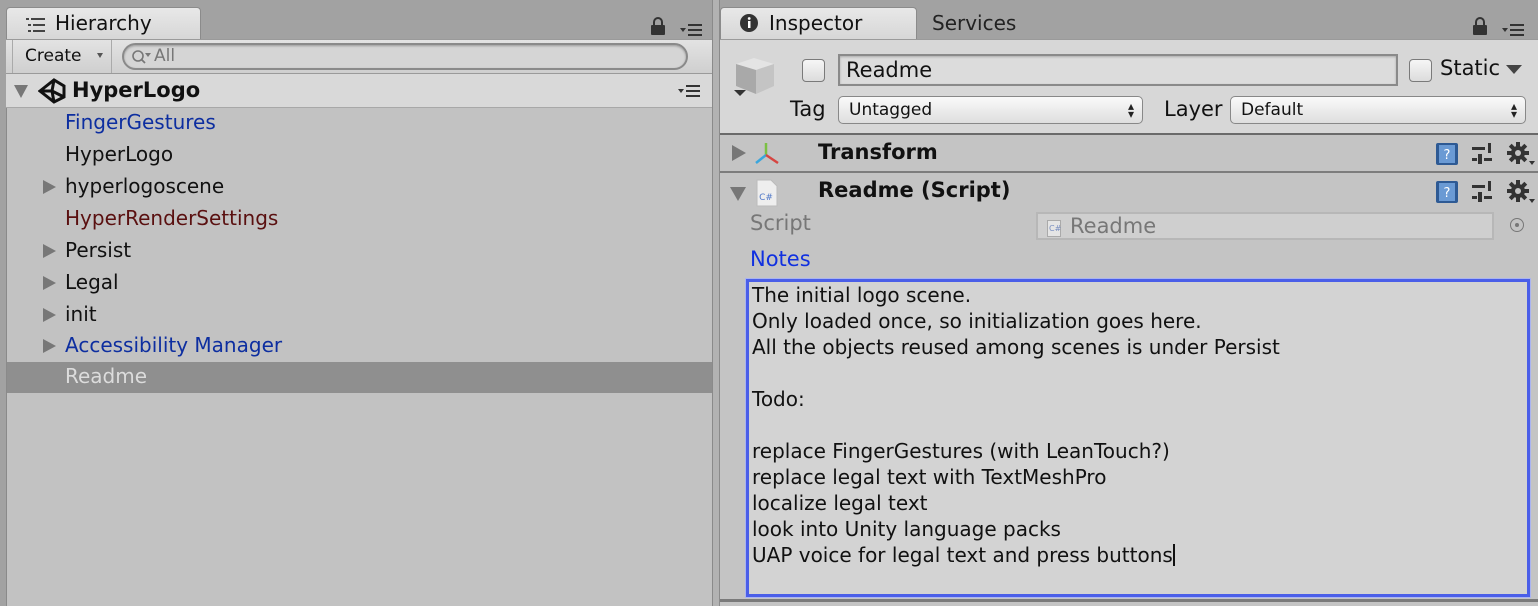 Image resolution: width=1538 pixels, height=606 pixels. Describe the element at coordinates (51, 93) in the screenshot. I see `unity-logo-icon` at that location.